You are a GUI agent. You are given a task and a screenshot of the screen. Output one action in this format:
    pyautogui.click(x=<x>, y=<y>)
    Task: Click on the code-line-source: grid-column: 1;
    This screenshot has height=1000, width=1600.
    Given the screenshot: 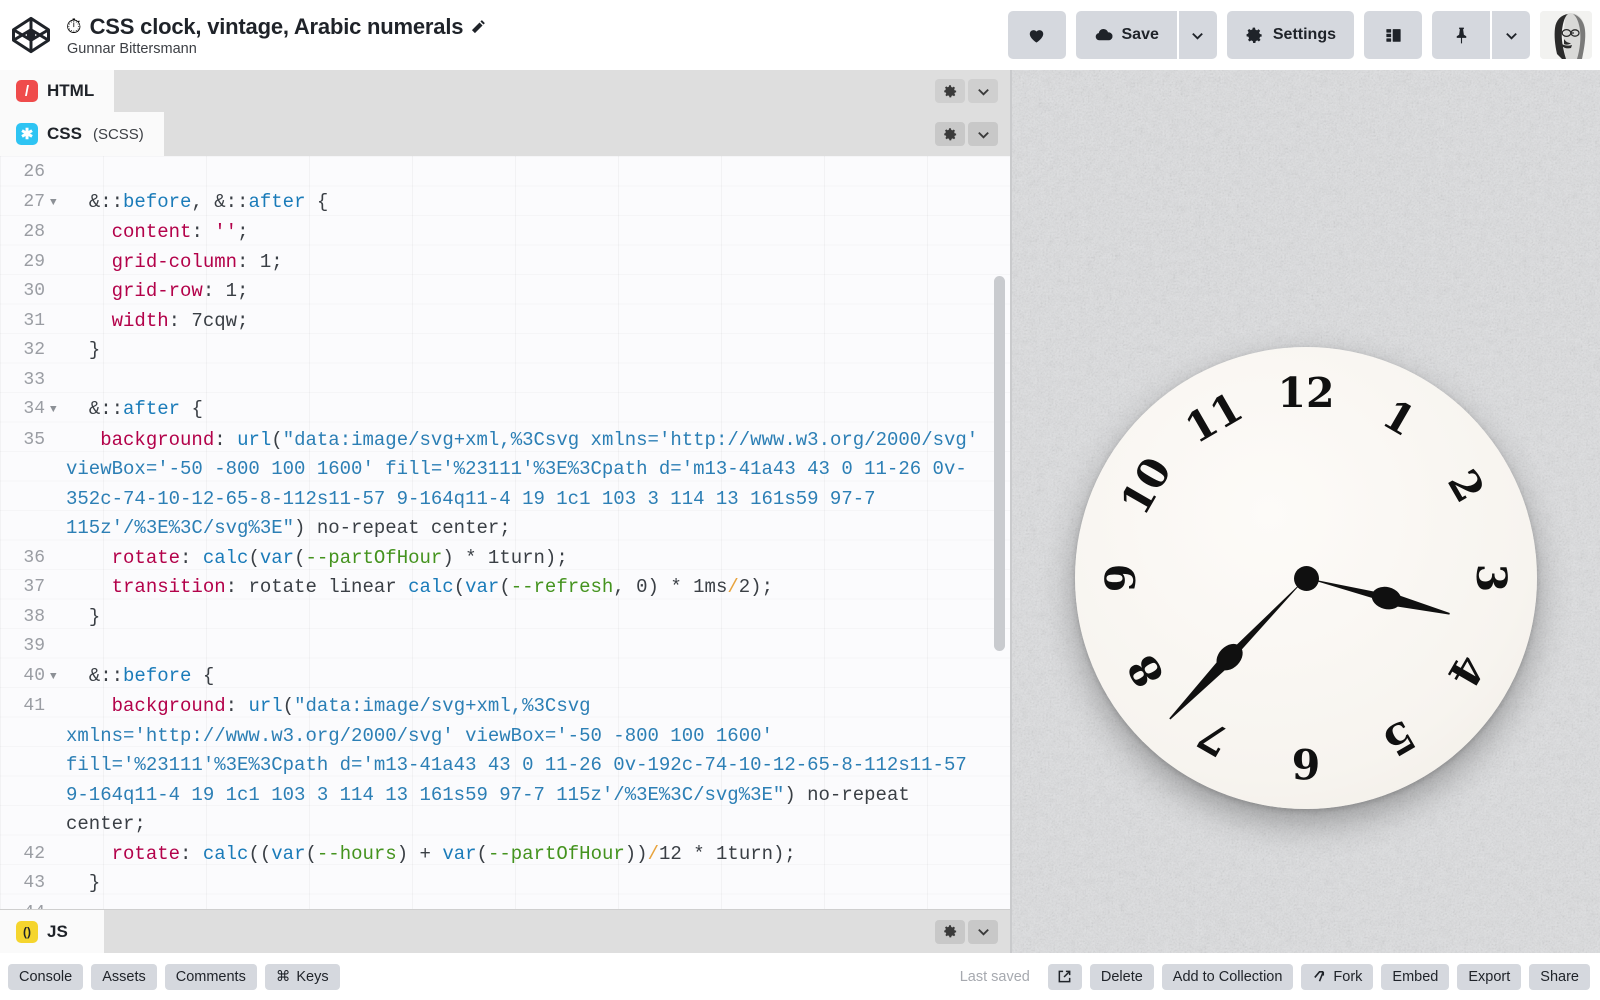 What is the action you would take?
    pyautogui.click(x=197, y=261)
    